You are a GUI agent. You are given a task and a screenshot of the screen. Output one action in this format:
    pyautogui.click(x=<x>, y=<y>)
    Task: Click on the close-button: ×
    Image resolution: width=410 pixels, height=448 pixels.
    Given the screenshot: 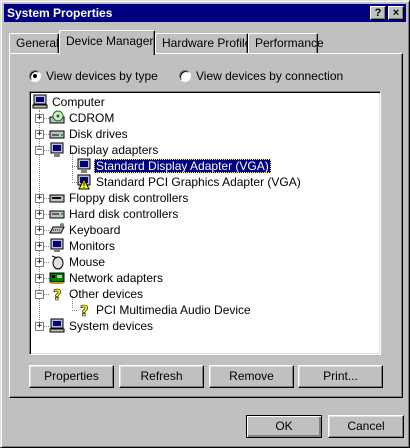 What is the action you would take?
    pyautogui.click(x=396, y=13)
    